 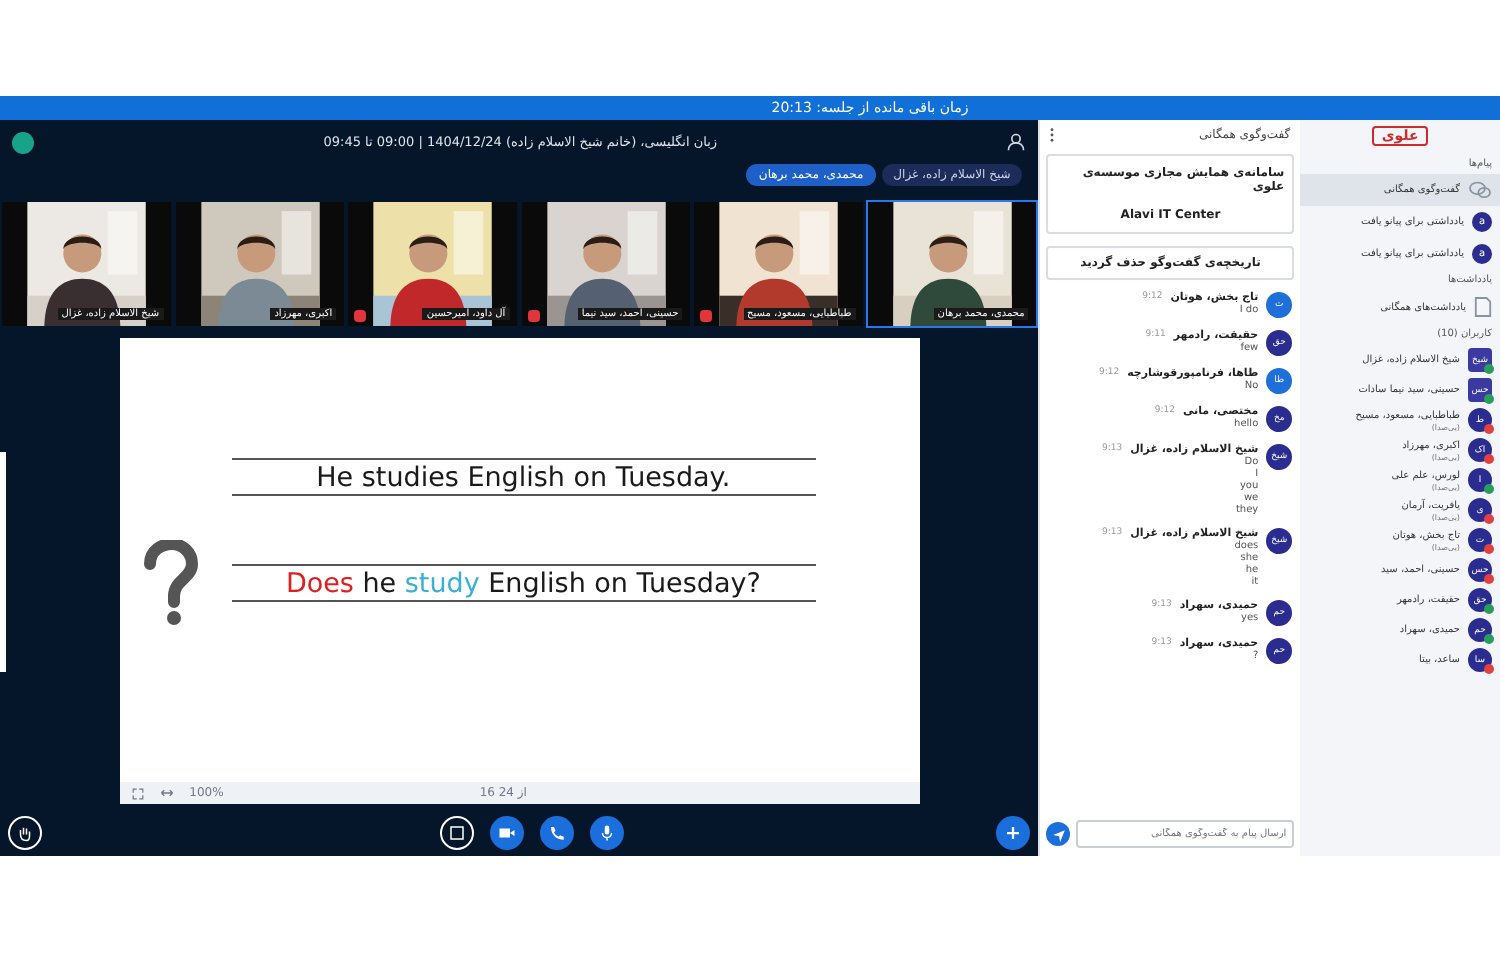 I want to click on phone-icon, so click(x=556, y=832).